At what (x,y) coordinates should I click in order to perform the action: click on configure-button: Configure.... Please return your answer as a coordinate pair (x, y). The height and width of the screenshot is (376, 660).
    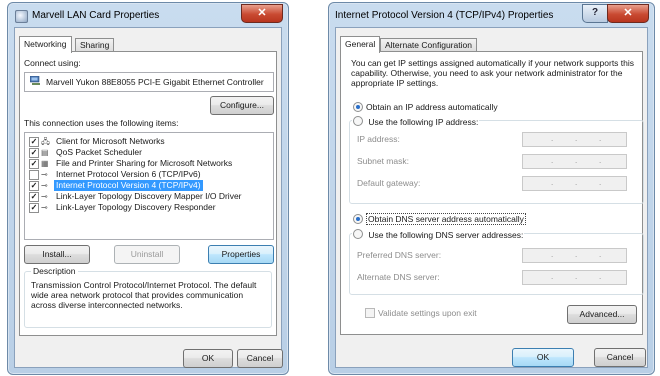
    Looking at the image, I should click on (242, 105).